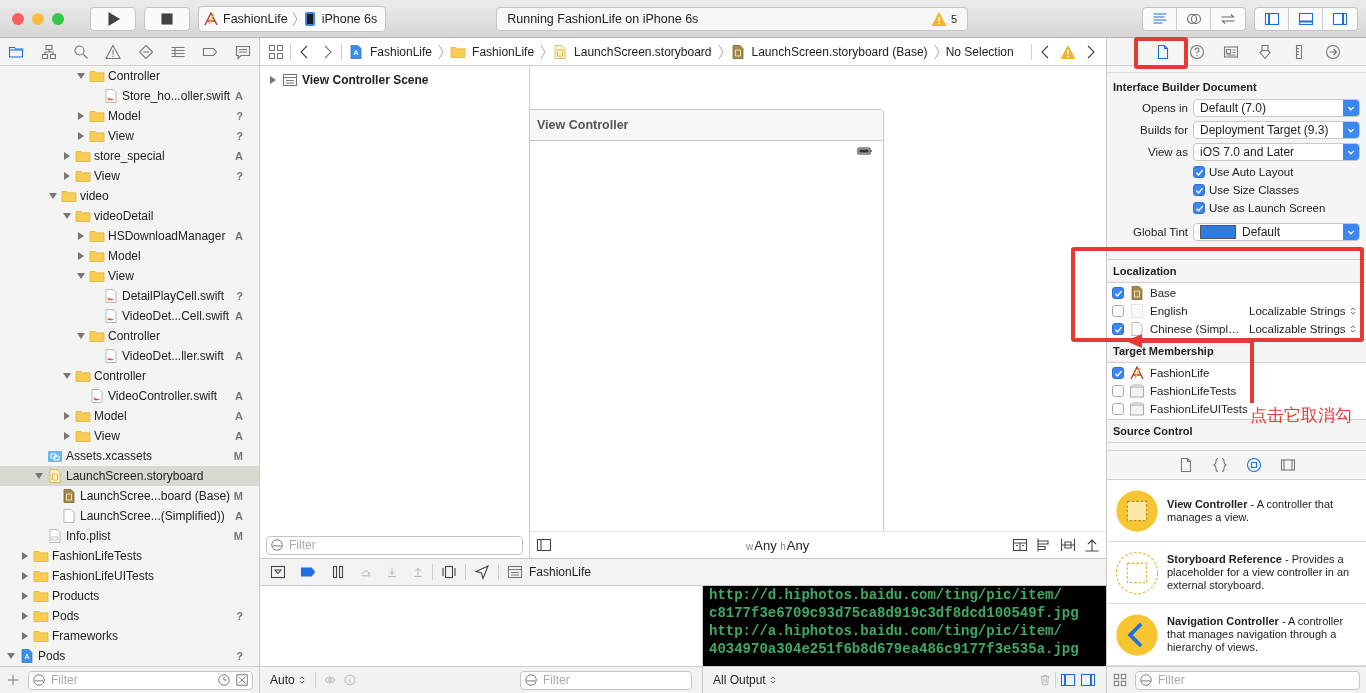 Image resolution: width=1366 pixels, height=693 pixels. What do you see at coordinates (129, 636) in the screenshot?
I see `file-tree-row: Frameworks` at bounding box center [129, 636].